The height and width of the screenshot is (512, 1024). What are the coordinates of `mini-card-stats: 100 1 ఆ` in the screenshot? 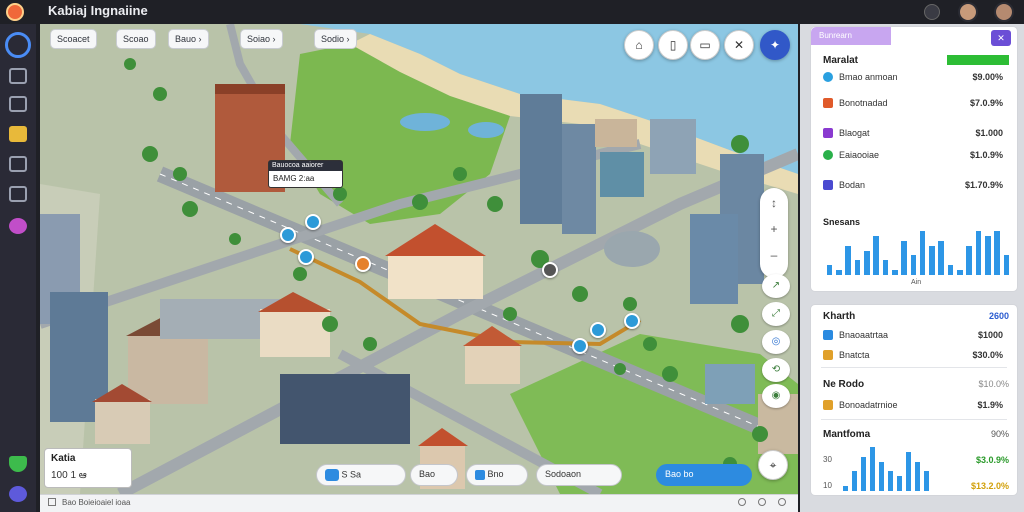 It's located at (69, 475).